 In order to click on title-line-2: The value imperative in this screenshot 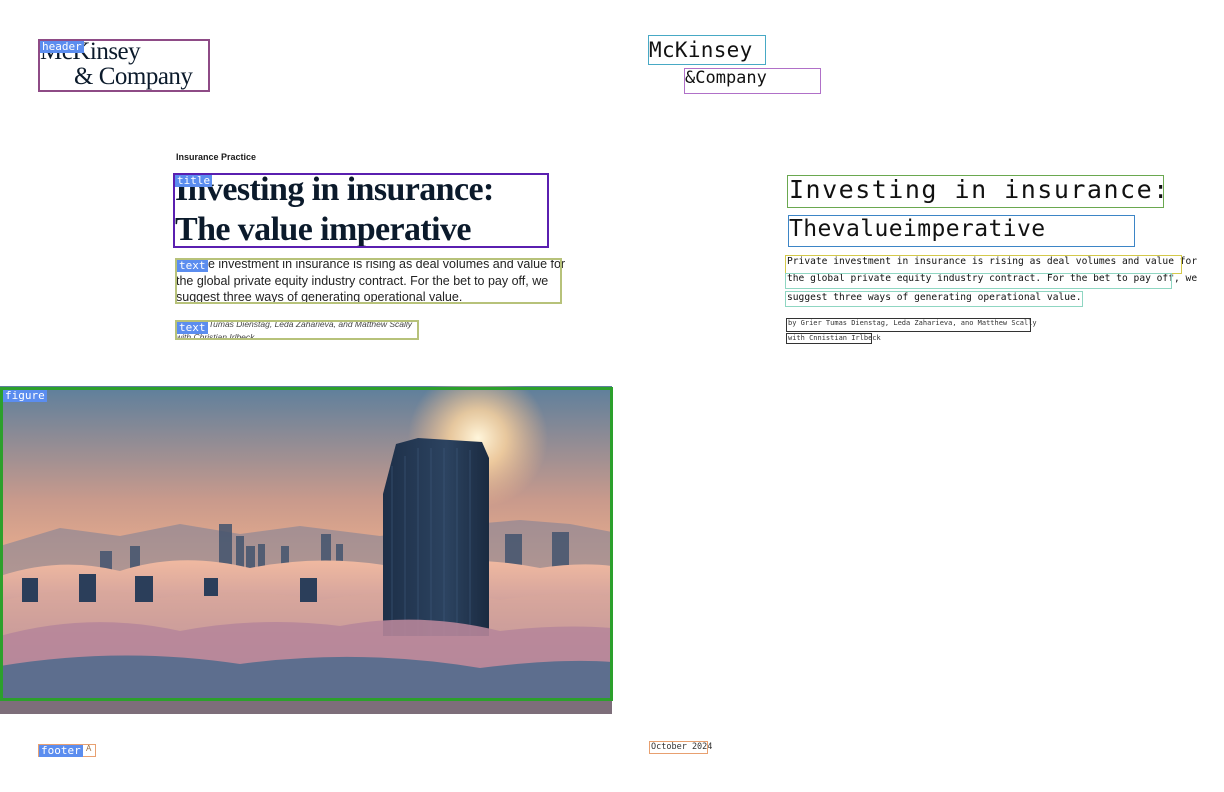, I will do `click(323, 229)`.